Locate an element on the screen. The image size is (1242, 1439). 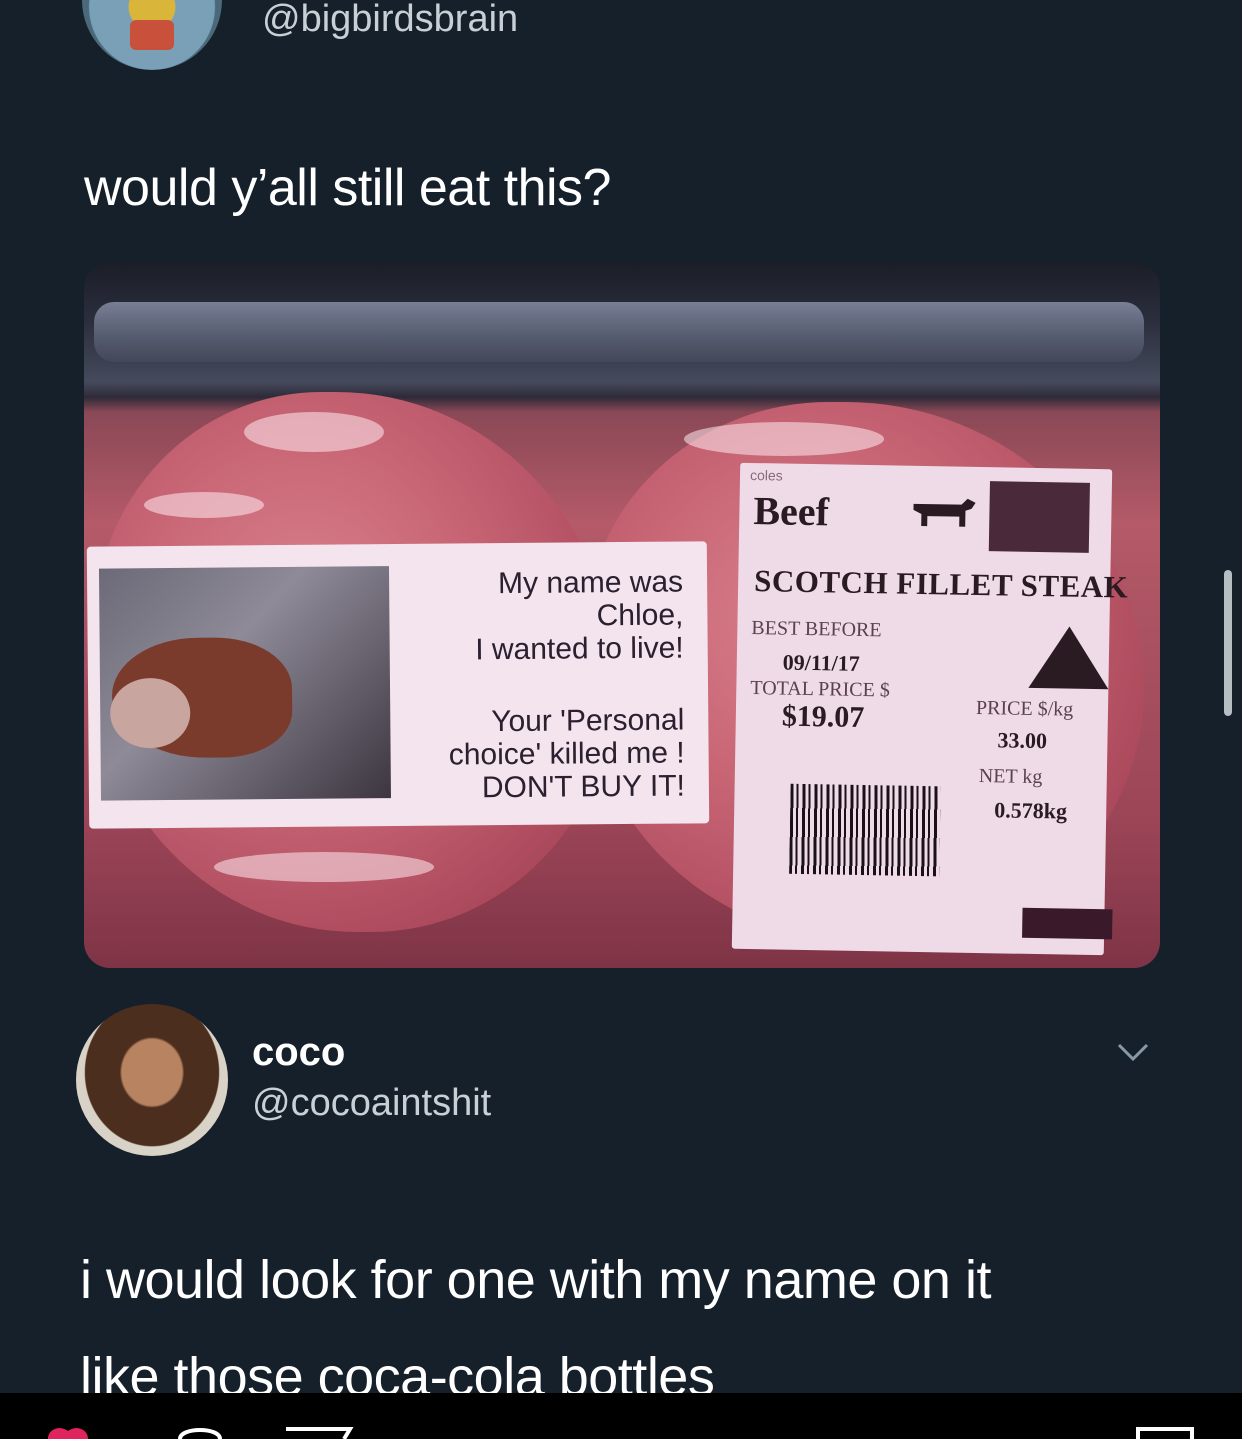
original-avatar is located at coordinates (152, 35).